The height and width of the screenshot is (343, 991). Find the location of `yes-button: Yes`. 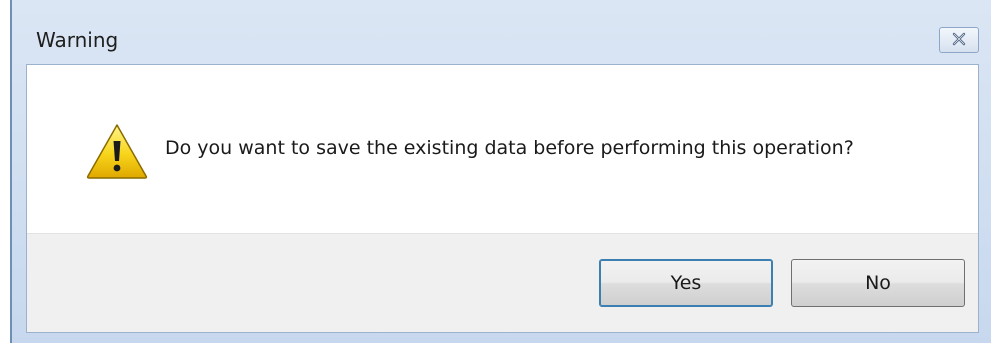

yes-button: Yes is located at coordinates (686, 283).